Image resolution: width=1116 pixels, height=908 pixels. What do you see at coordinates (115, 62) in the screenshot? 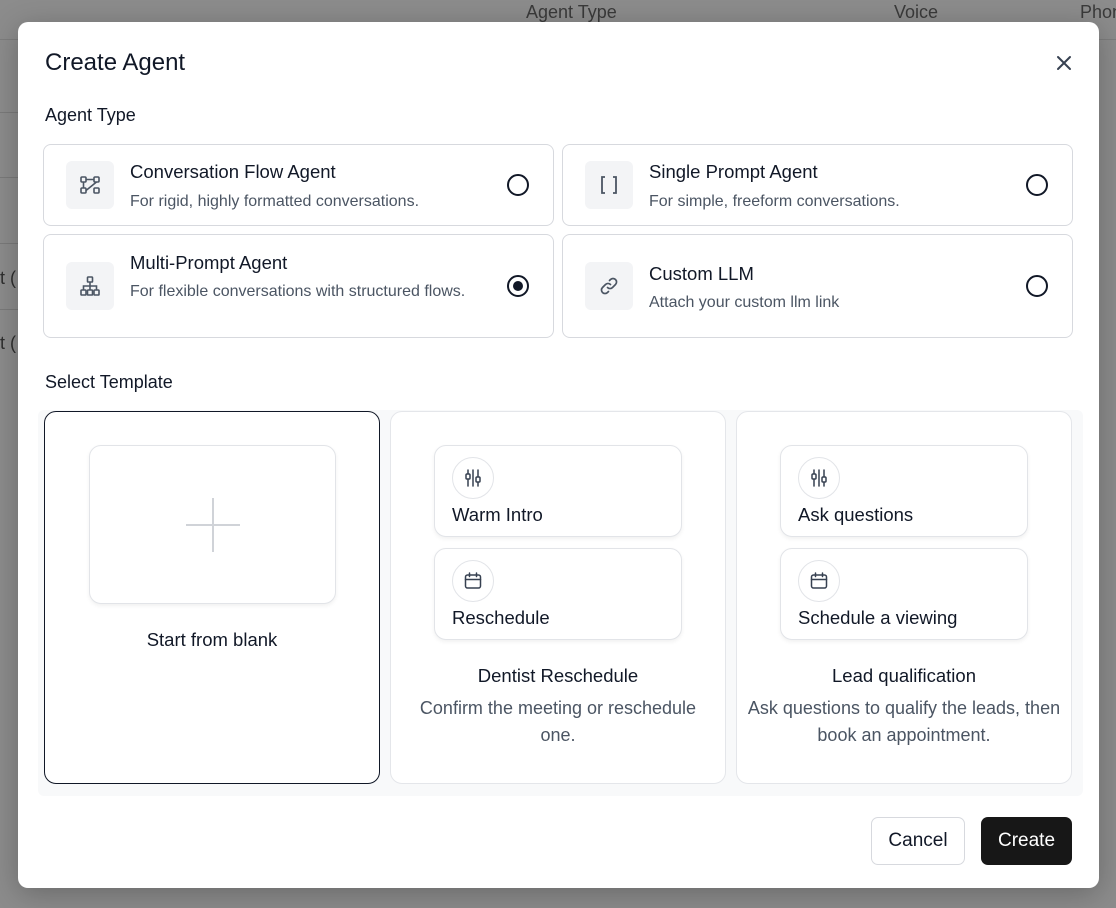
I see `dialog-title: Create Agent` at bounding box center [115, 62].